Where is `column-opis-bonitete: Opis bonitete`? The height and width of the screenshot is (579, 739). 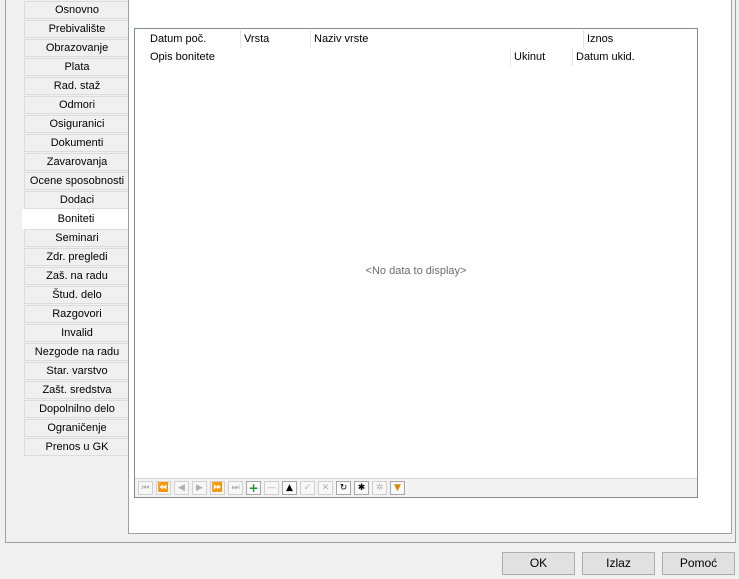 column-opis-bonitete: Opis bonitete is located at coordinates (329, 57).